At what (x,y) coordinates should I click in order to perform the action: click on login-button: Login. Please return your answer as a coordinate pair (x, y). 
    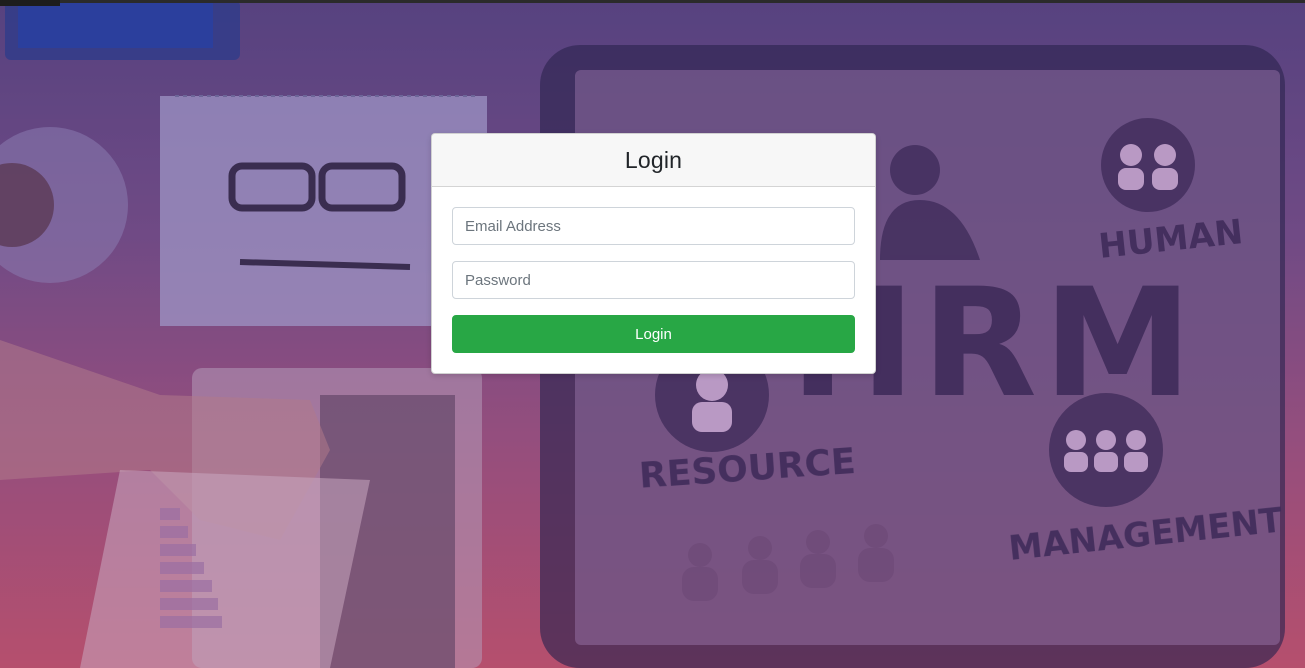
    Looking at the image, I should click on (653, 334).